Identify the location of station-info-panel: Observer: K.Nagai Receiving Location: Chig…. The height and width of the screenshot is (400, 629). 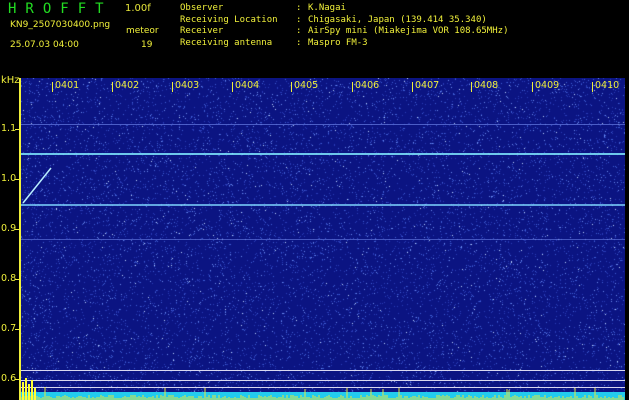
(344, 26).